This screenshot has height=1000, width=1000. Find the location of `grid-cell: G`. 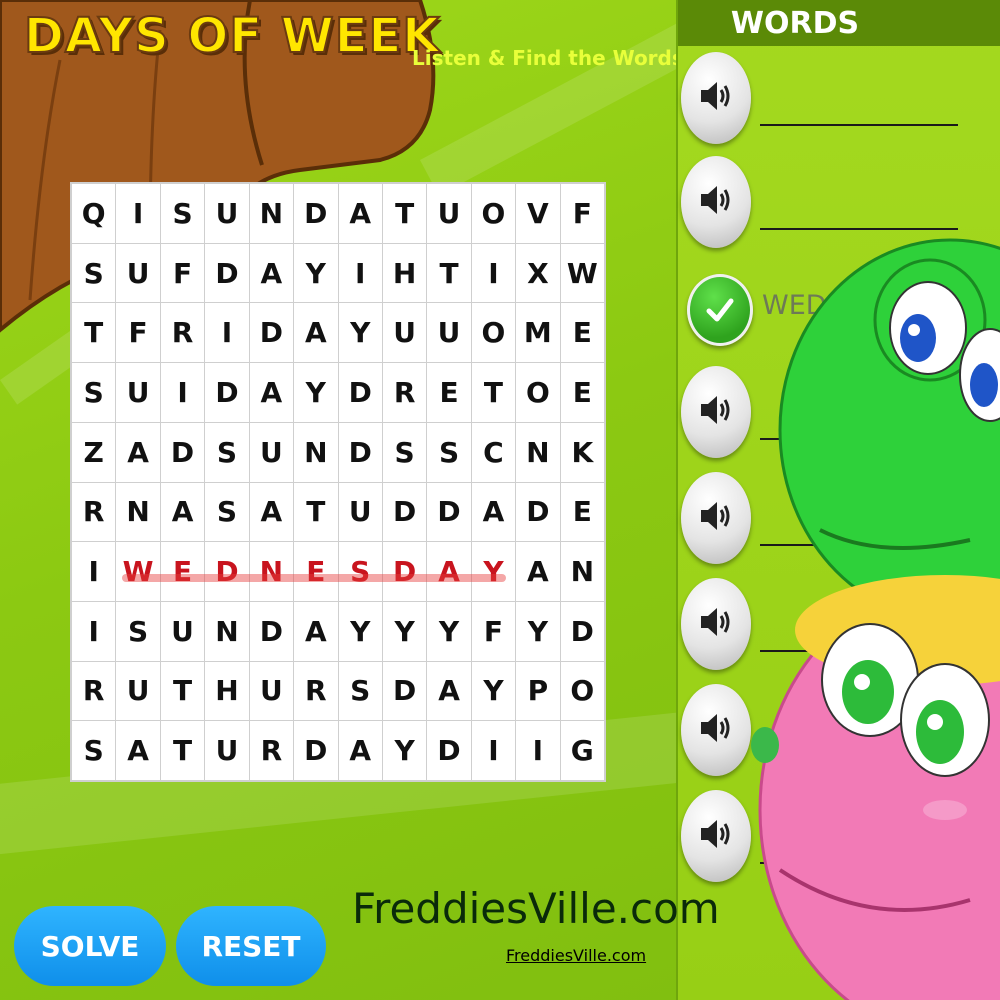

grid-cell: G is located at coordinates (582, 750).